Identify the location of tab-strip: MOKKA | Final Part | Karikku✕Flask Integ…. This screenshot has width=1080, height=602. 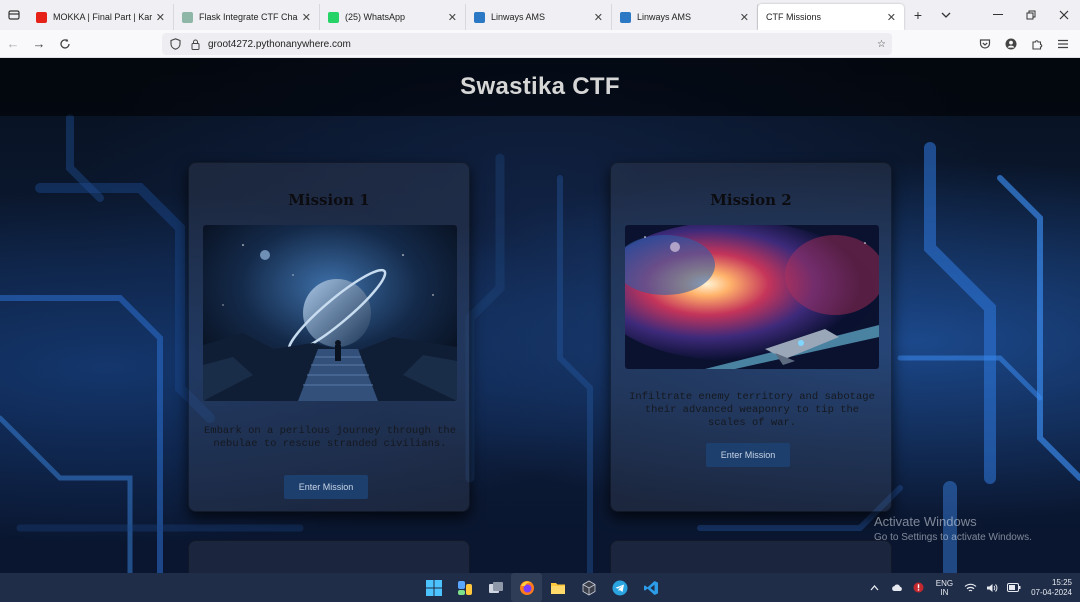
(540, 15).